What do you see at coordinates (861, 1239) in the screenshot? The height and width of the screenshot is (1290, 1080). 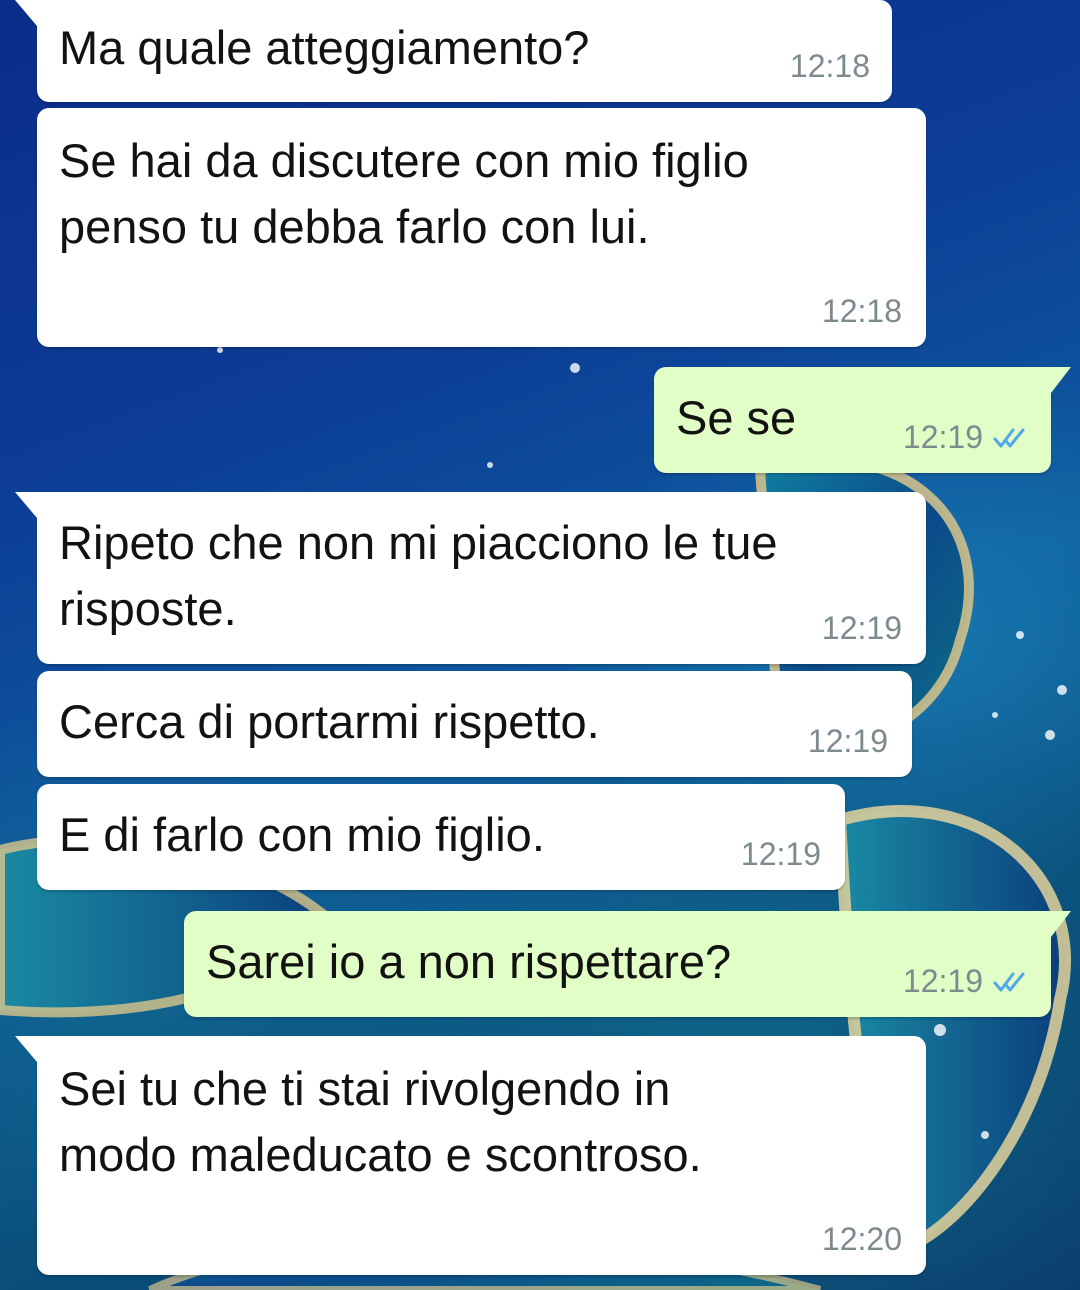 I see `message-timestamp: 12:20` at bounding box center [861, 1239].